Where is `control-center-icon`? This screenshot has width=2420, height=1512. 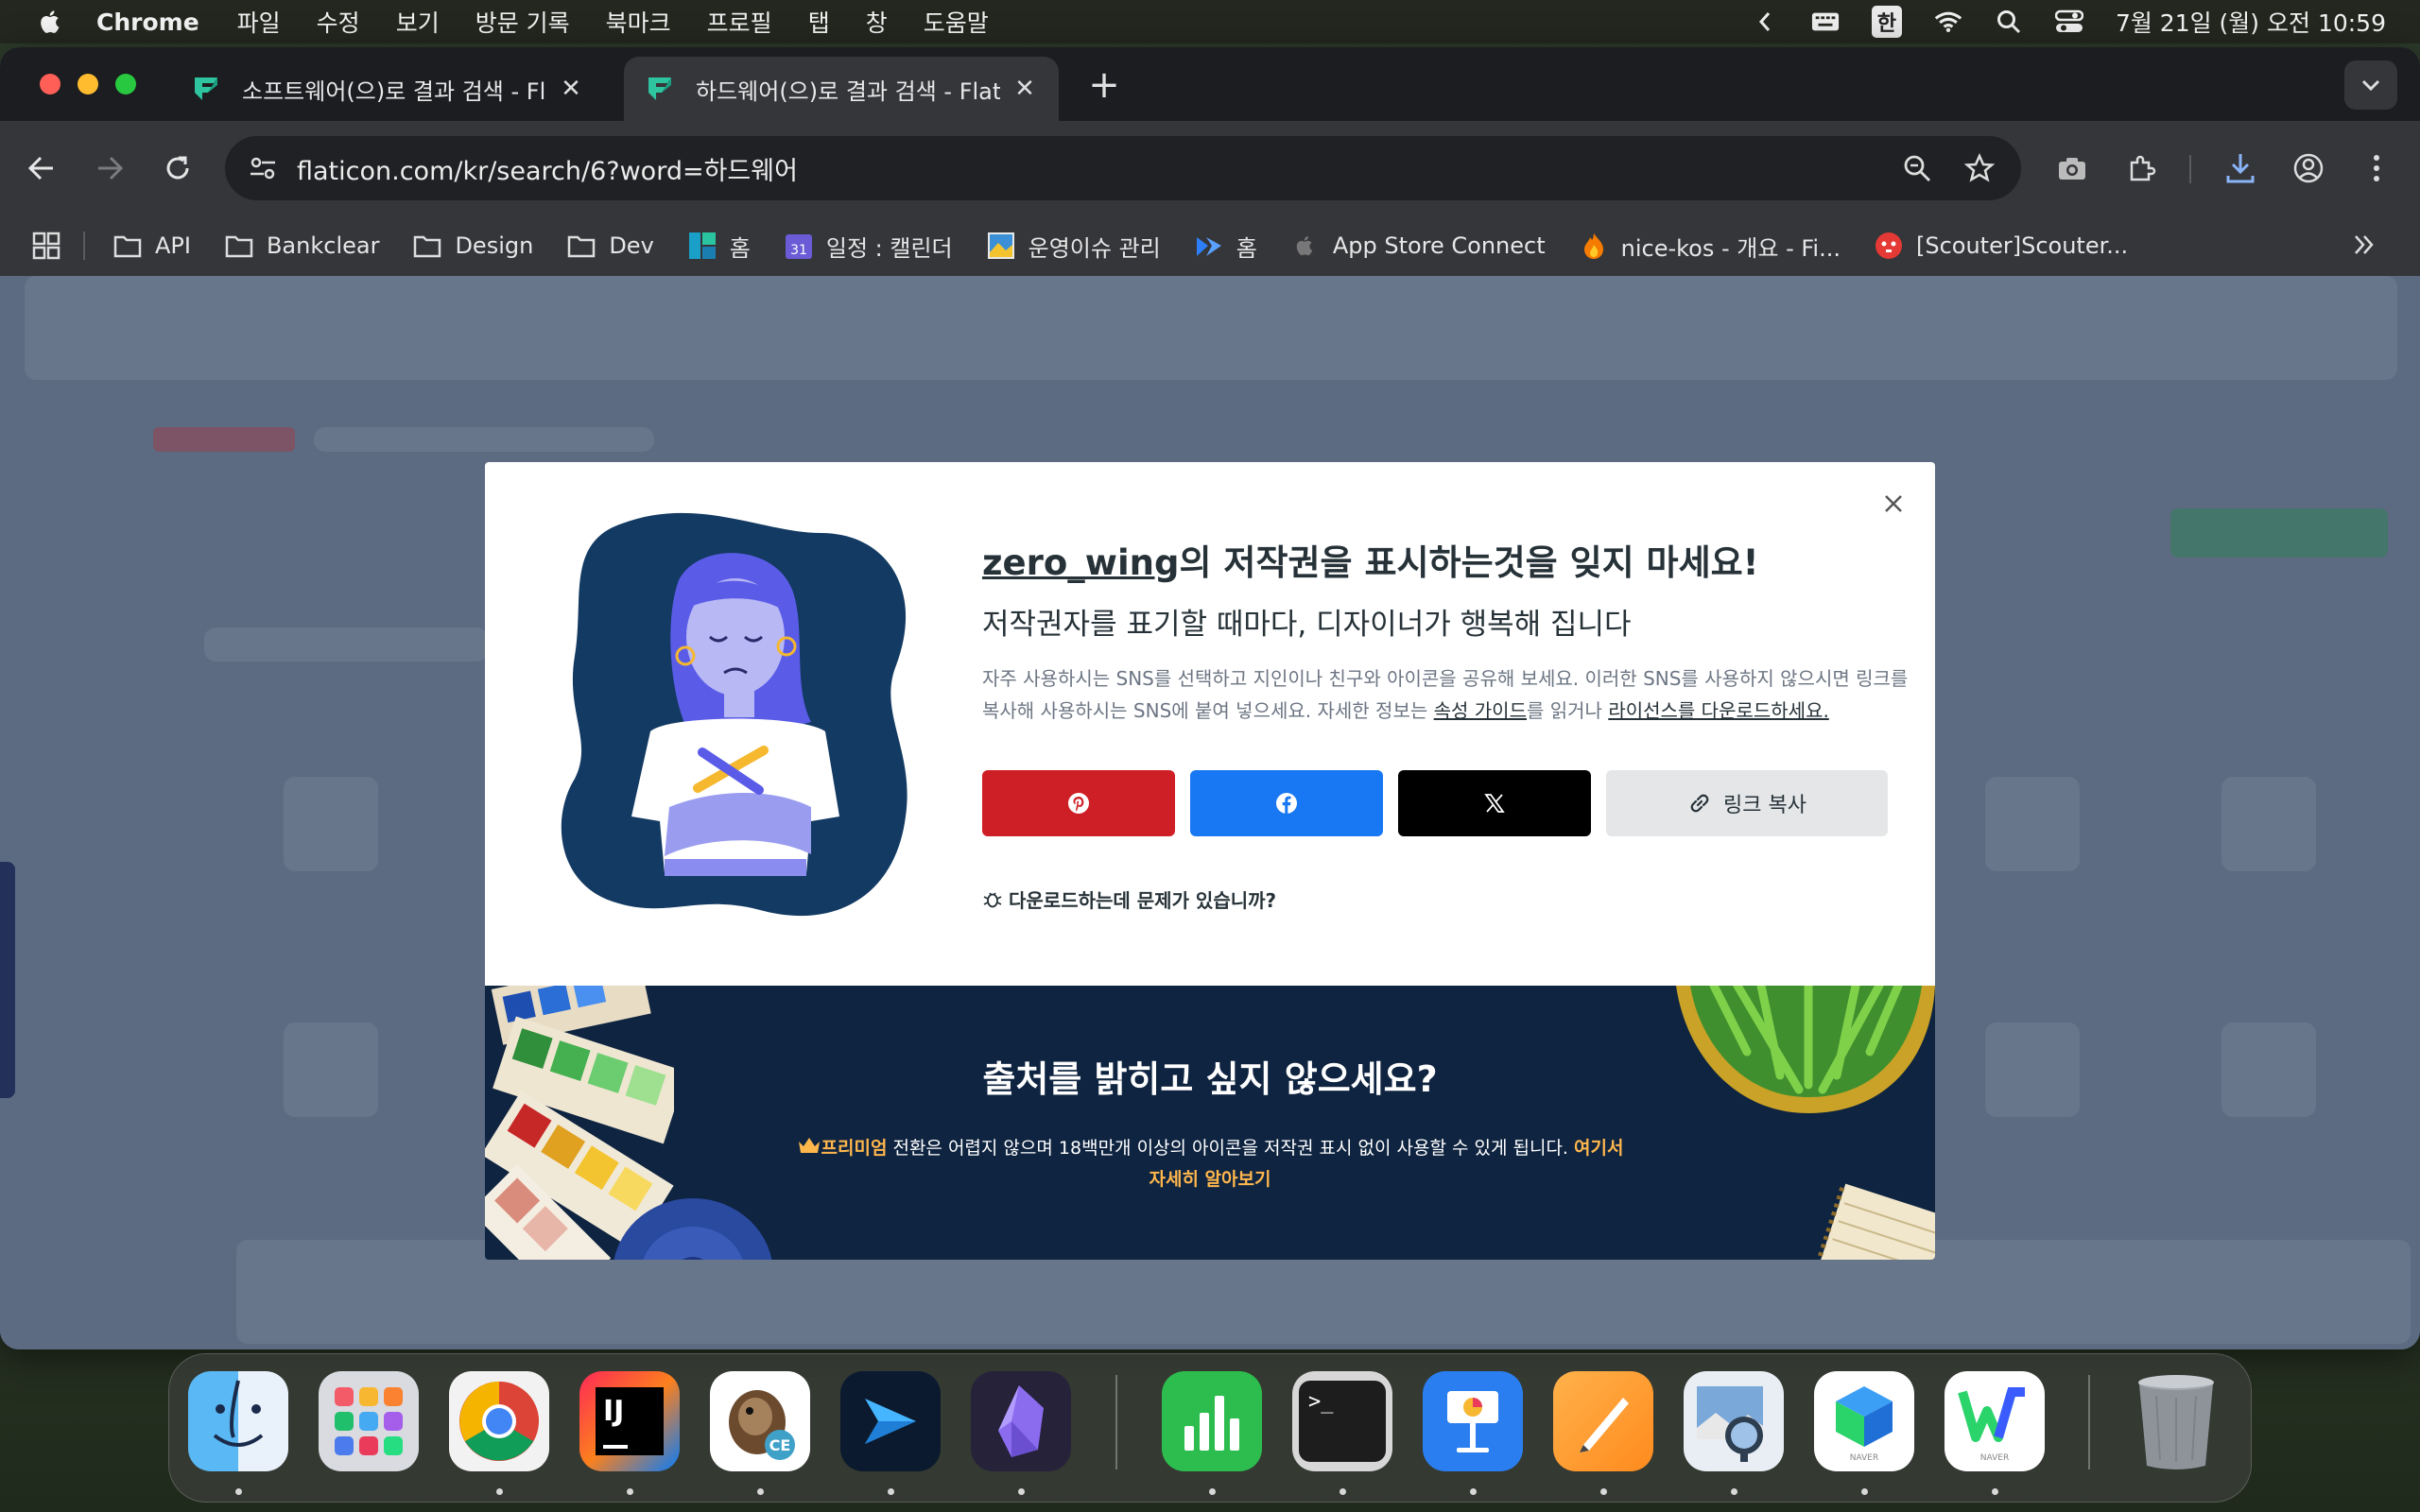 control-center-icon is located at coordinates (2068, 22).